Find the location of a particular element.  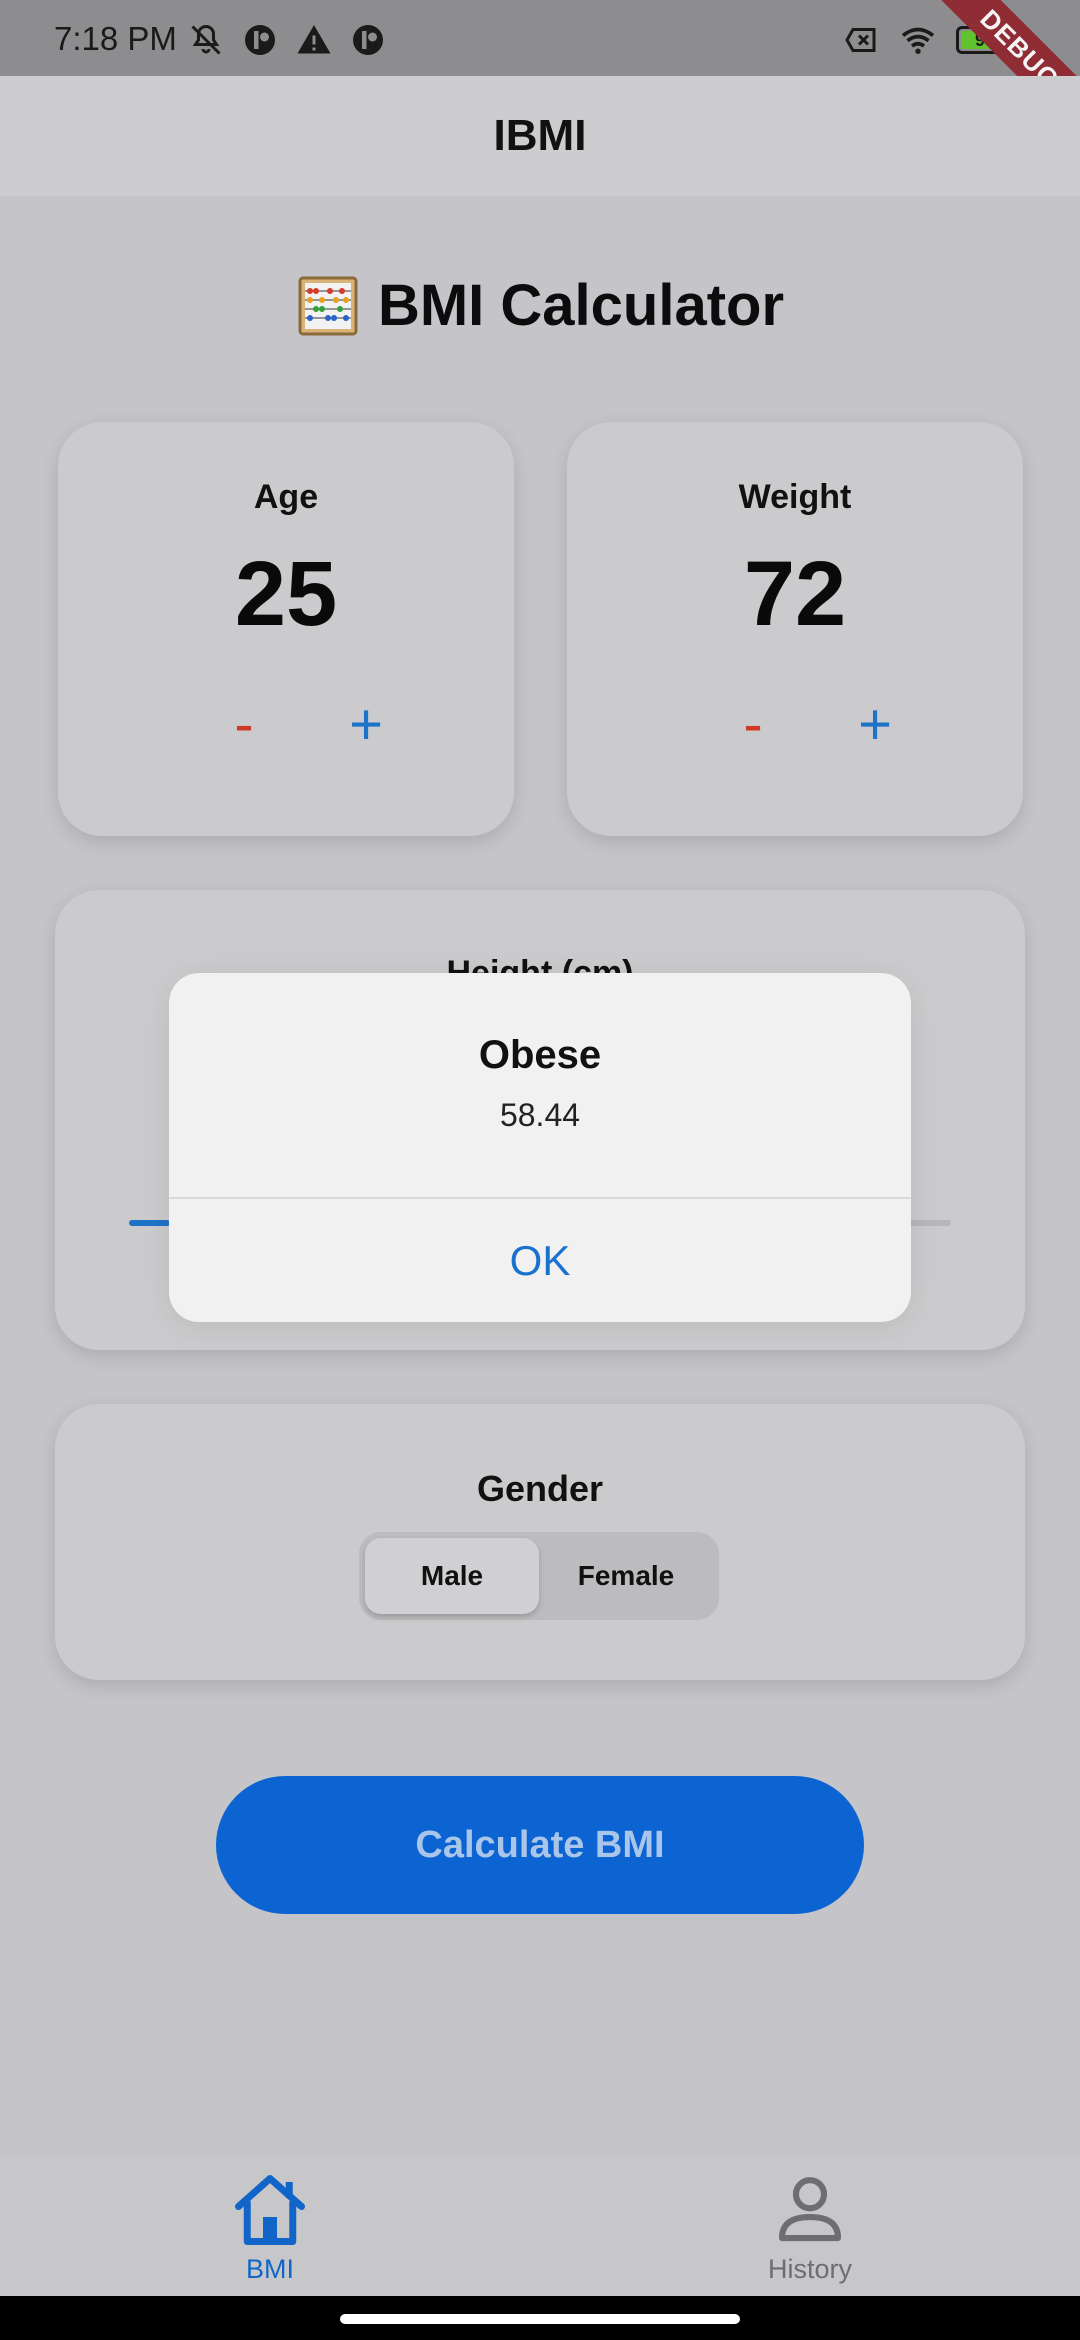

gender-option-female: Female is located at coordinates (626, 1576).